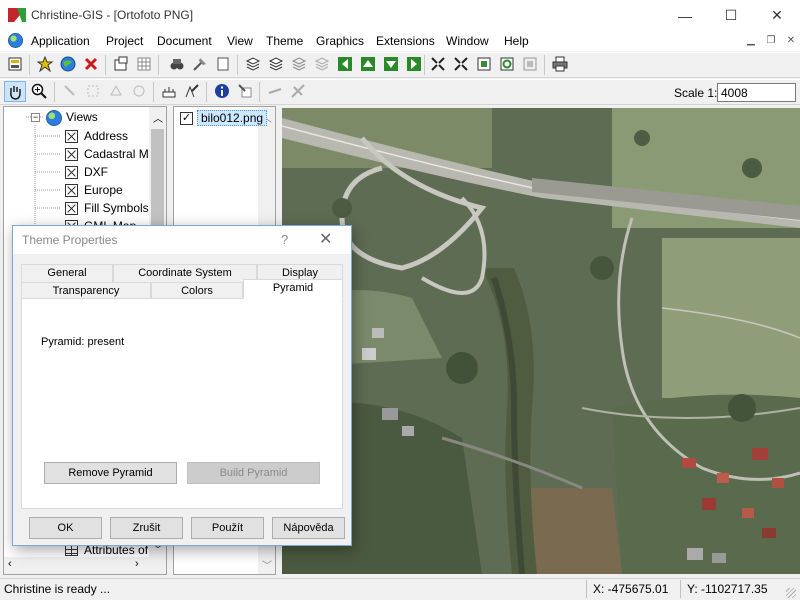 The image size is (800, 600). Describe the element at coordinates (791, 593) in the screenshot. I see `resize-grip-icon` at that location.